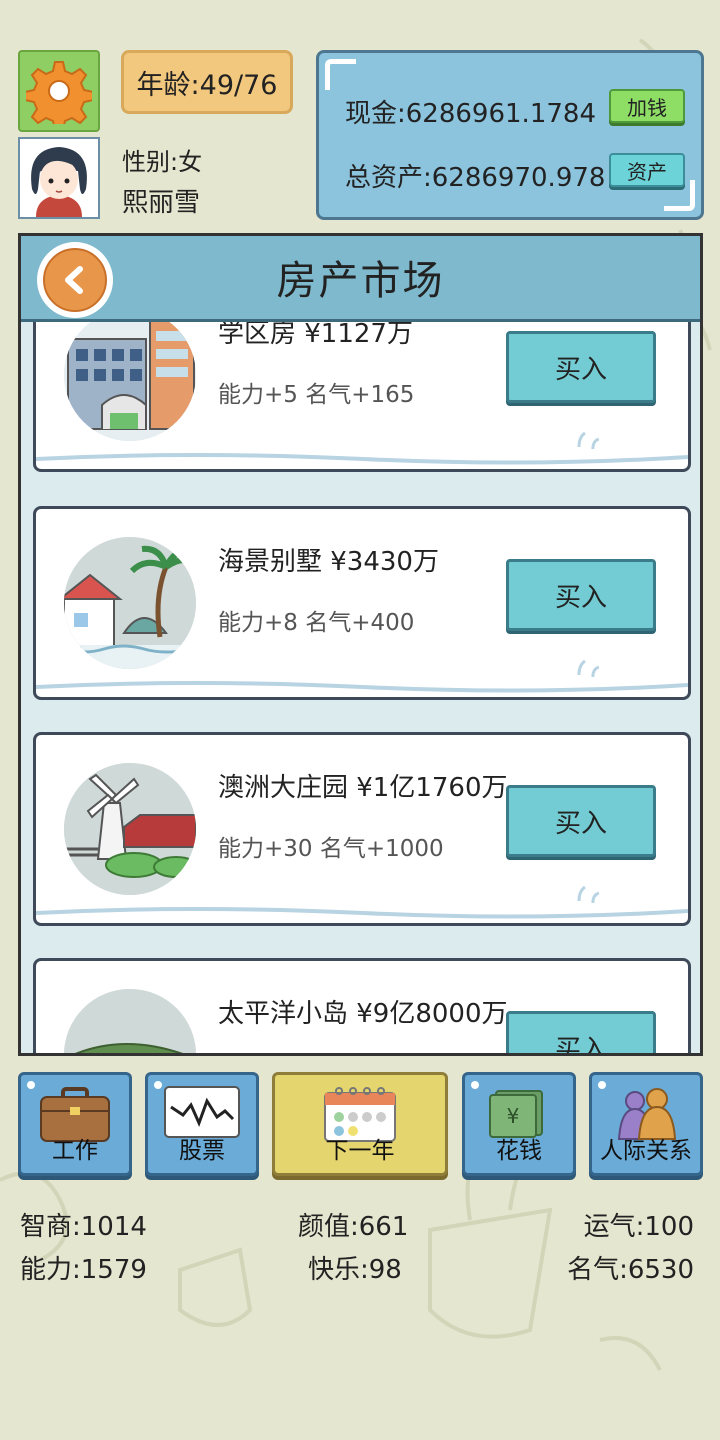  I want to click on stocks-button: 股票, so click(202, 1124).